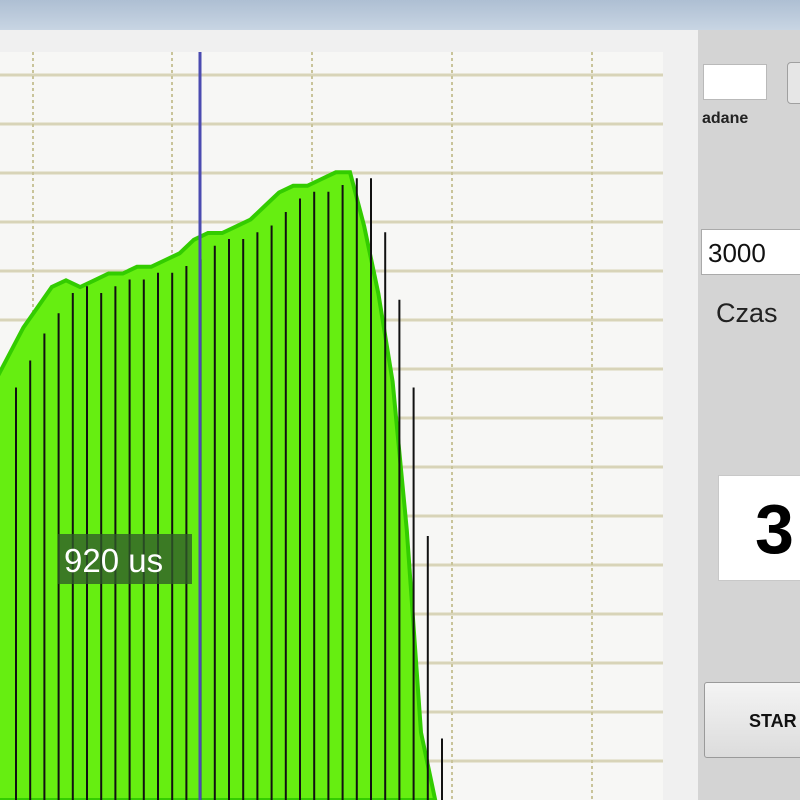  I want to click on time-value-input: 3000, so click(750, 252).